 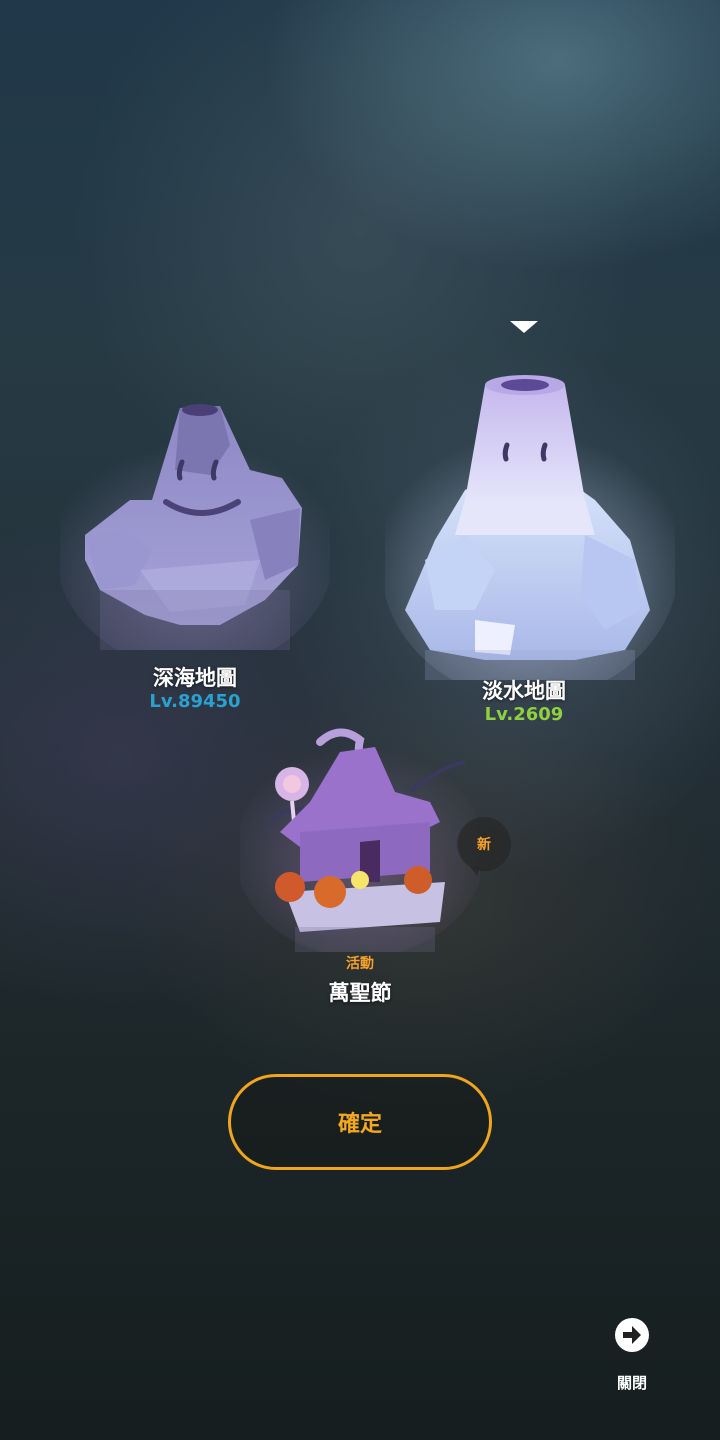 I want to click on close-label: 關閉, so click(x=631, y=1383).